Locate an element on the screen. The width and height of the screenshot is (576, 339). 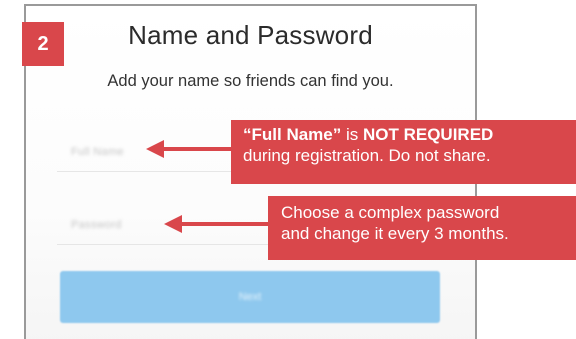
page-subtitle: Add your name so friends can find you. is located at coordinates (250, 81).